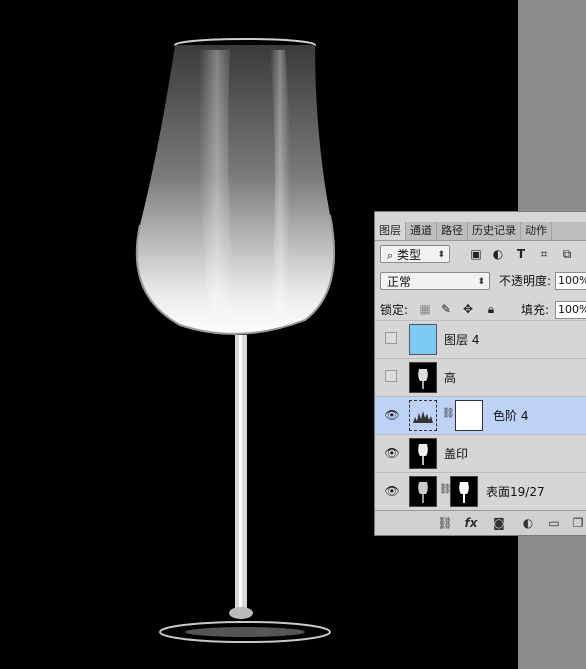 This screenshot has width=586, height=669. What do you see at coordinates (480, 377) in the screenshot?
I see `layer-row-gao: 高` at bounding box center [480, 377].